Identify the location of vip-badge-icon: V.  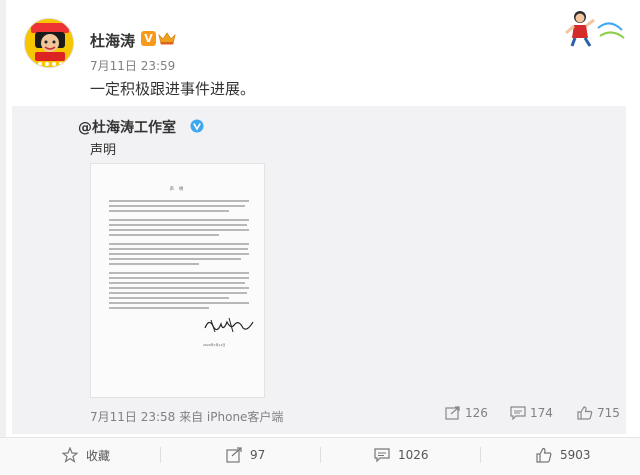
(148, 38).